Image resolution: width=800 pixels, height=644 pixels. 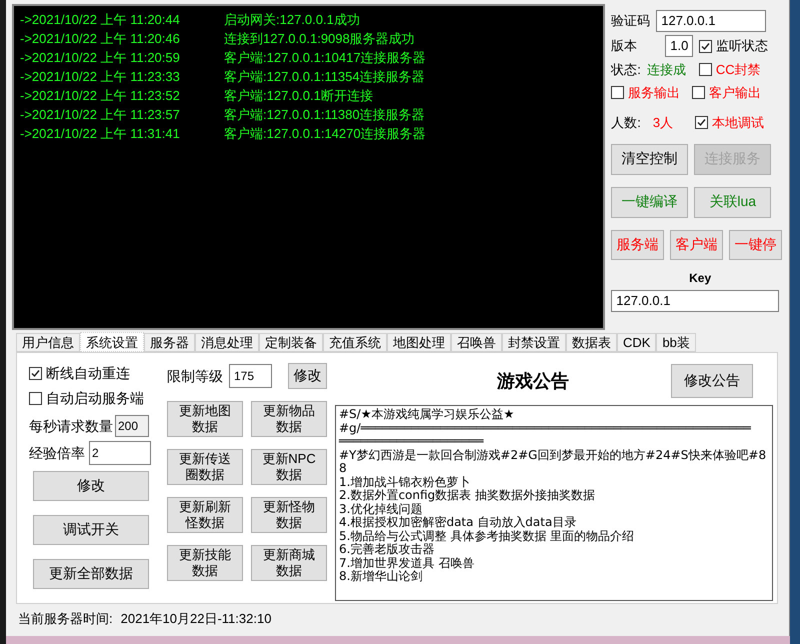 I want to click on tab: bb装, so click(x=676, y=342).